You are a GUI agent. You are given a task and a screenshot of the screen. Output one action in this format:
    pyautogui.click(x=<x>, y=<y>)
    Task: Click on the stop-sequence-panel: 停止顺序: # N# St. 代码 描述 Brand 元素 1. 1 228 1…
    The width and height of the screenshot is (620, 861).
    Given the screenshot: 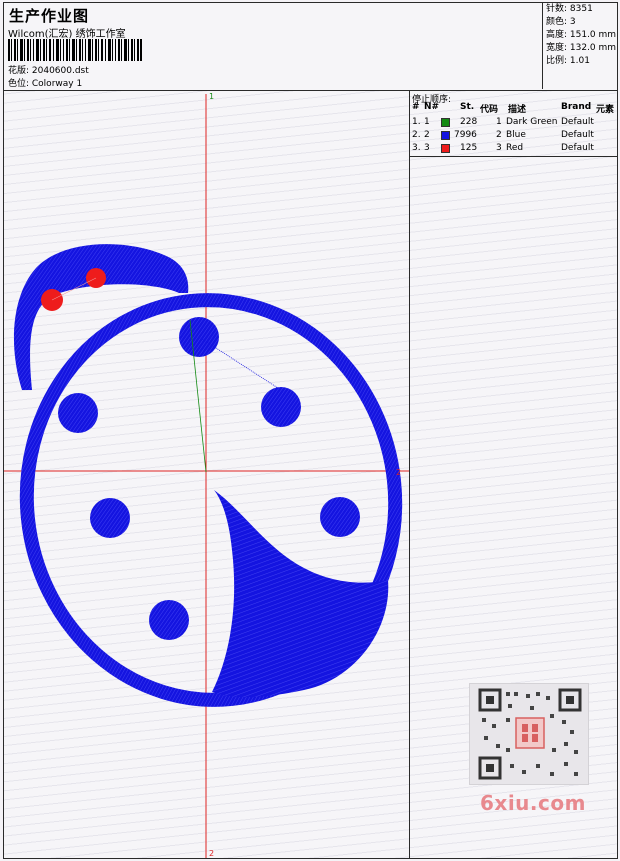 What is the action you would take?
    pyautogui.click(x=513, y=123)
    